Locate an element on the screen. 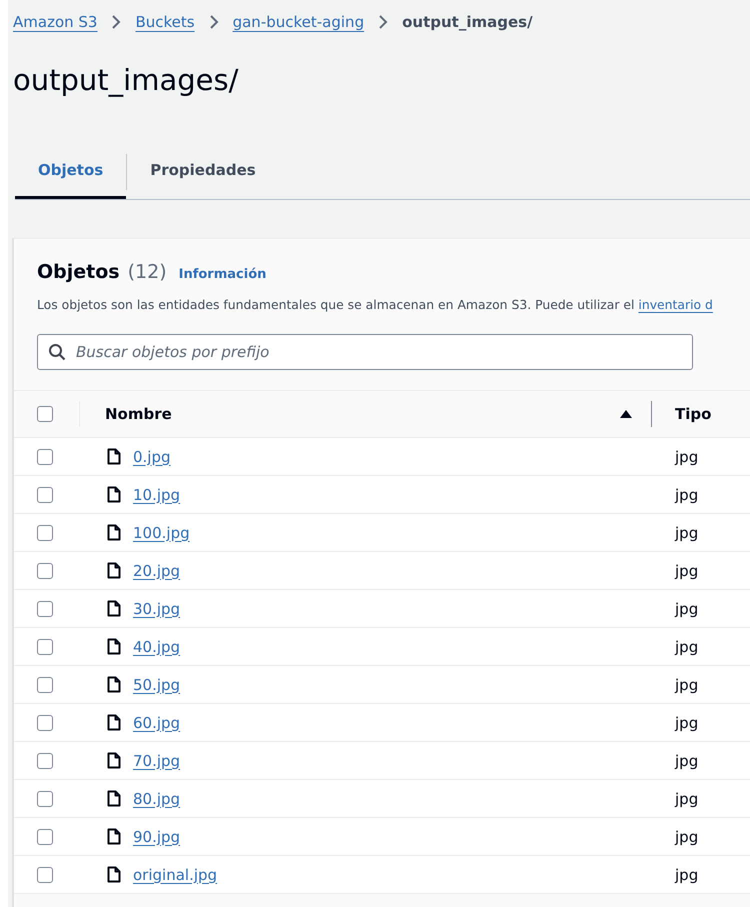  file-link: 20.jpg is located at coordinates (156, 571).